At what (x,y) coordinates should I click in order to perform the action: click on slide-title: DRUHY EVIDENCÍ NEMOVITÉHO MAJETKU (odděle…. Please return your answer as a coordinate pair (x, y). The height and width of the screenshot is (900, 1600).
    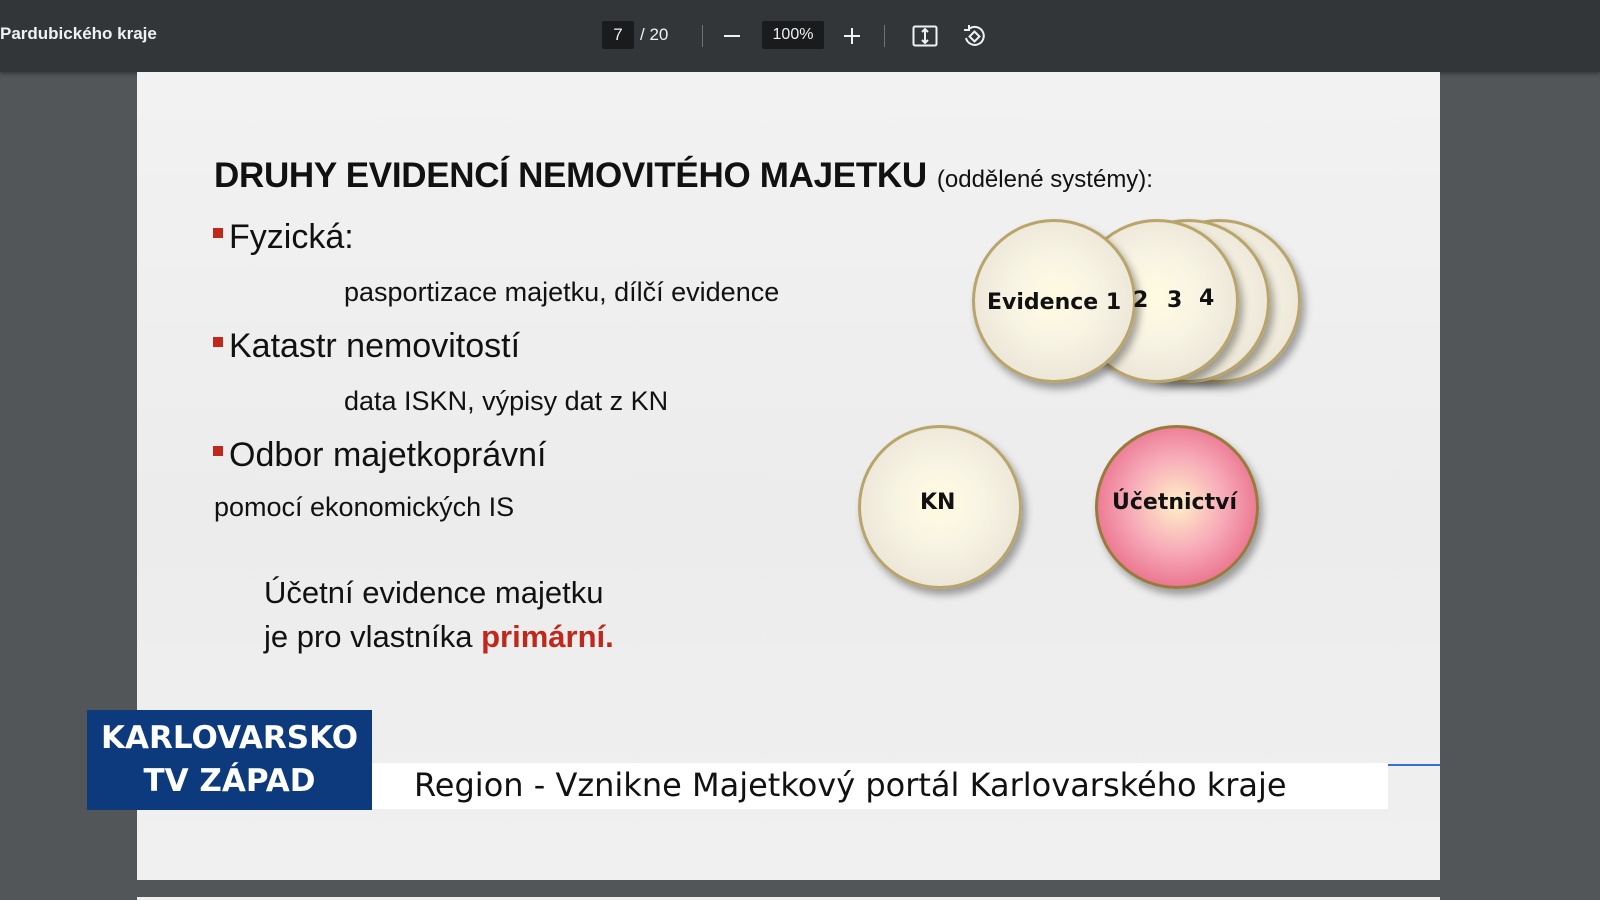
    Looking at the image, I should click on (683, 176).